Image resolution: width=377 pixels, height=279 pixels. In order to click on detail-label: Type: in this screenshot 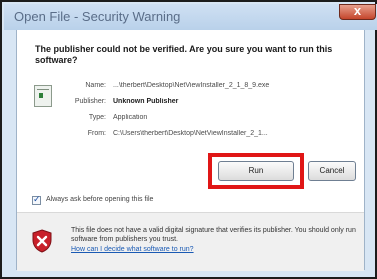, I will do `click(97, 117)`.